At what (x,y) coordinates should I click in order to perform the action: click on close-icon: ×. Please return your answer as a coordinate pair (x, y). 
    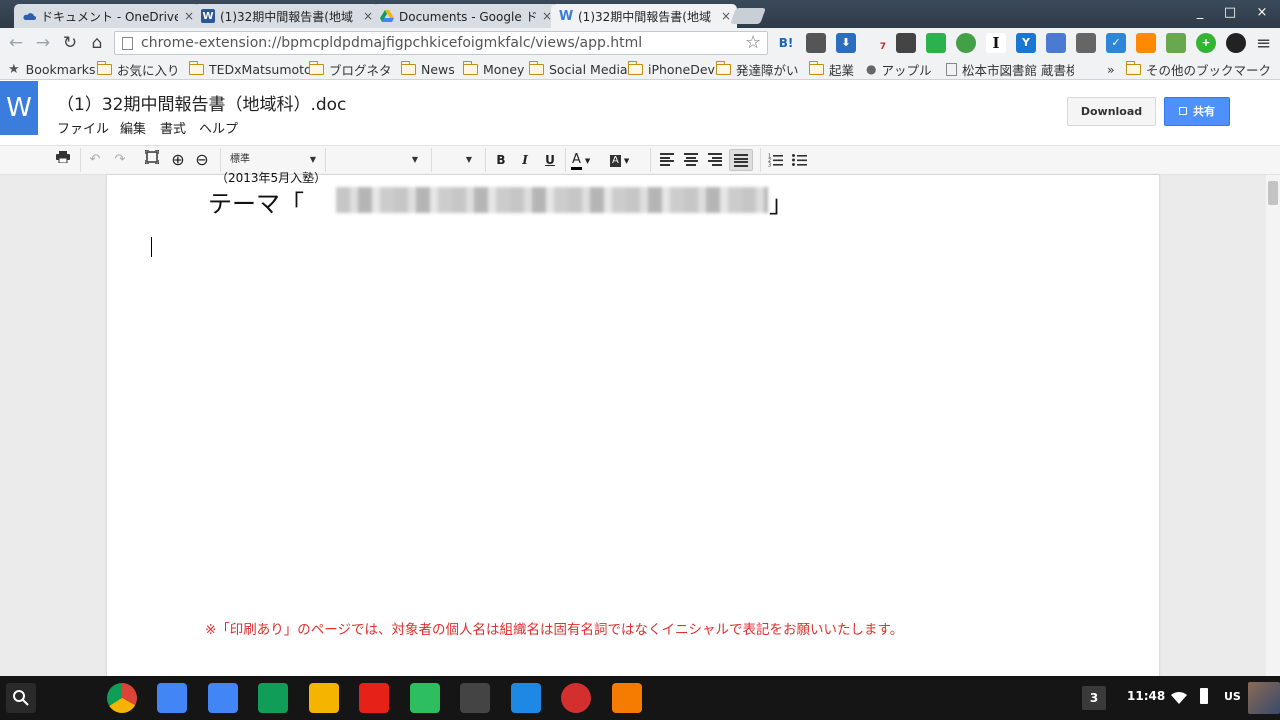
    Looking at the image, I should click on (726, 16).